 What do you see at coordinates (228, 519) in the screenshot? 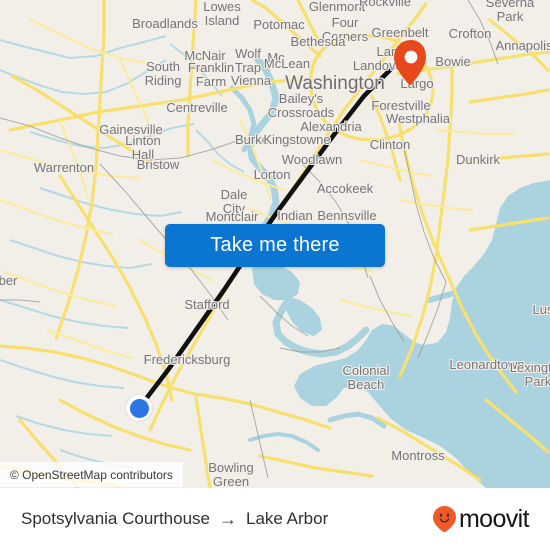
I see `arrow-right-icon: →` at bounding box center [228, 519].